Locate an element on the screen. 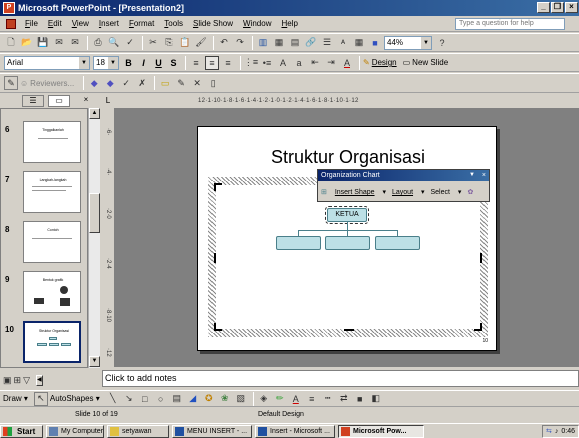 The image size is (579, 438). align-right-icon: ≡ is located at coordinates (228, 63).